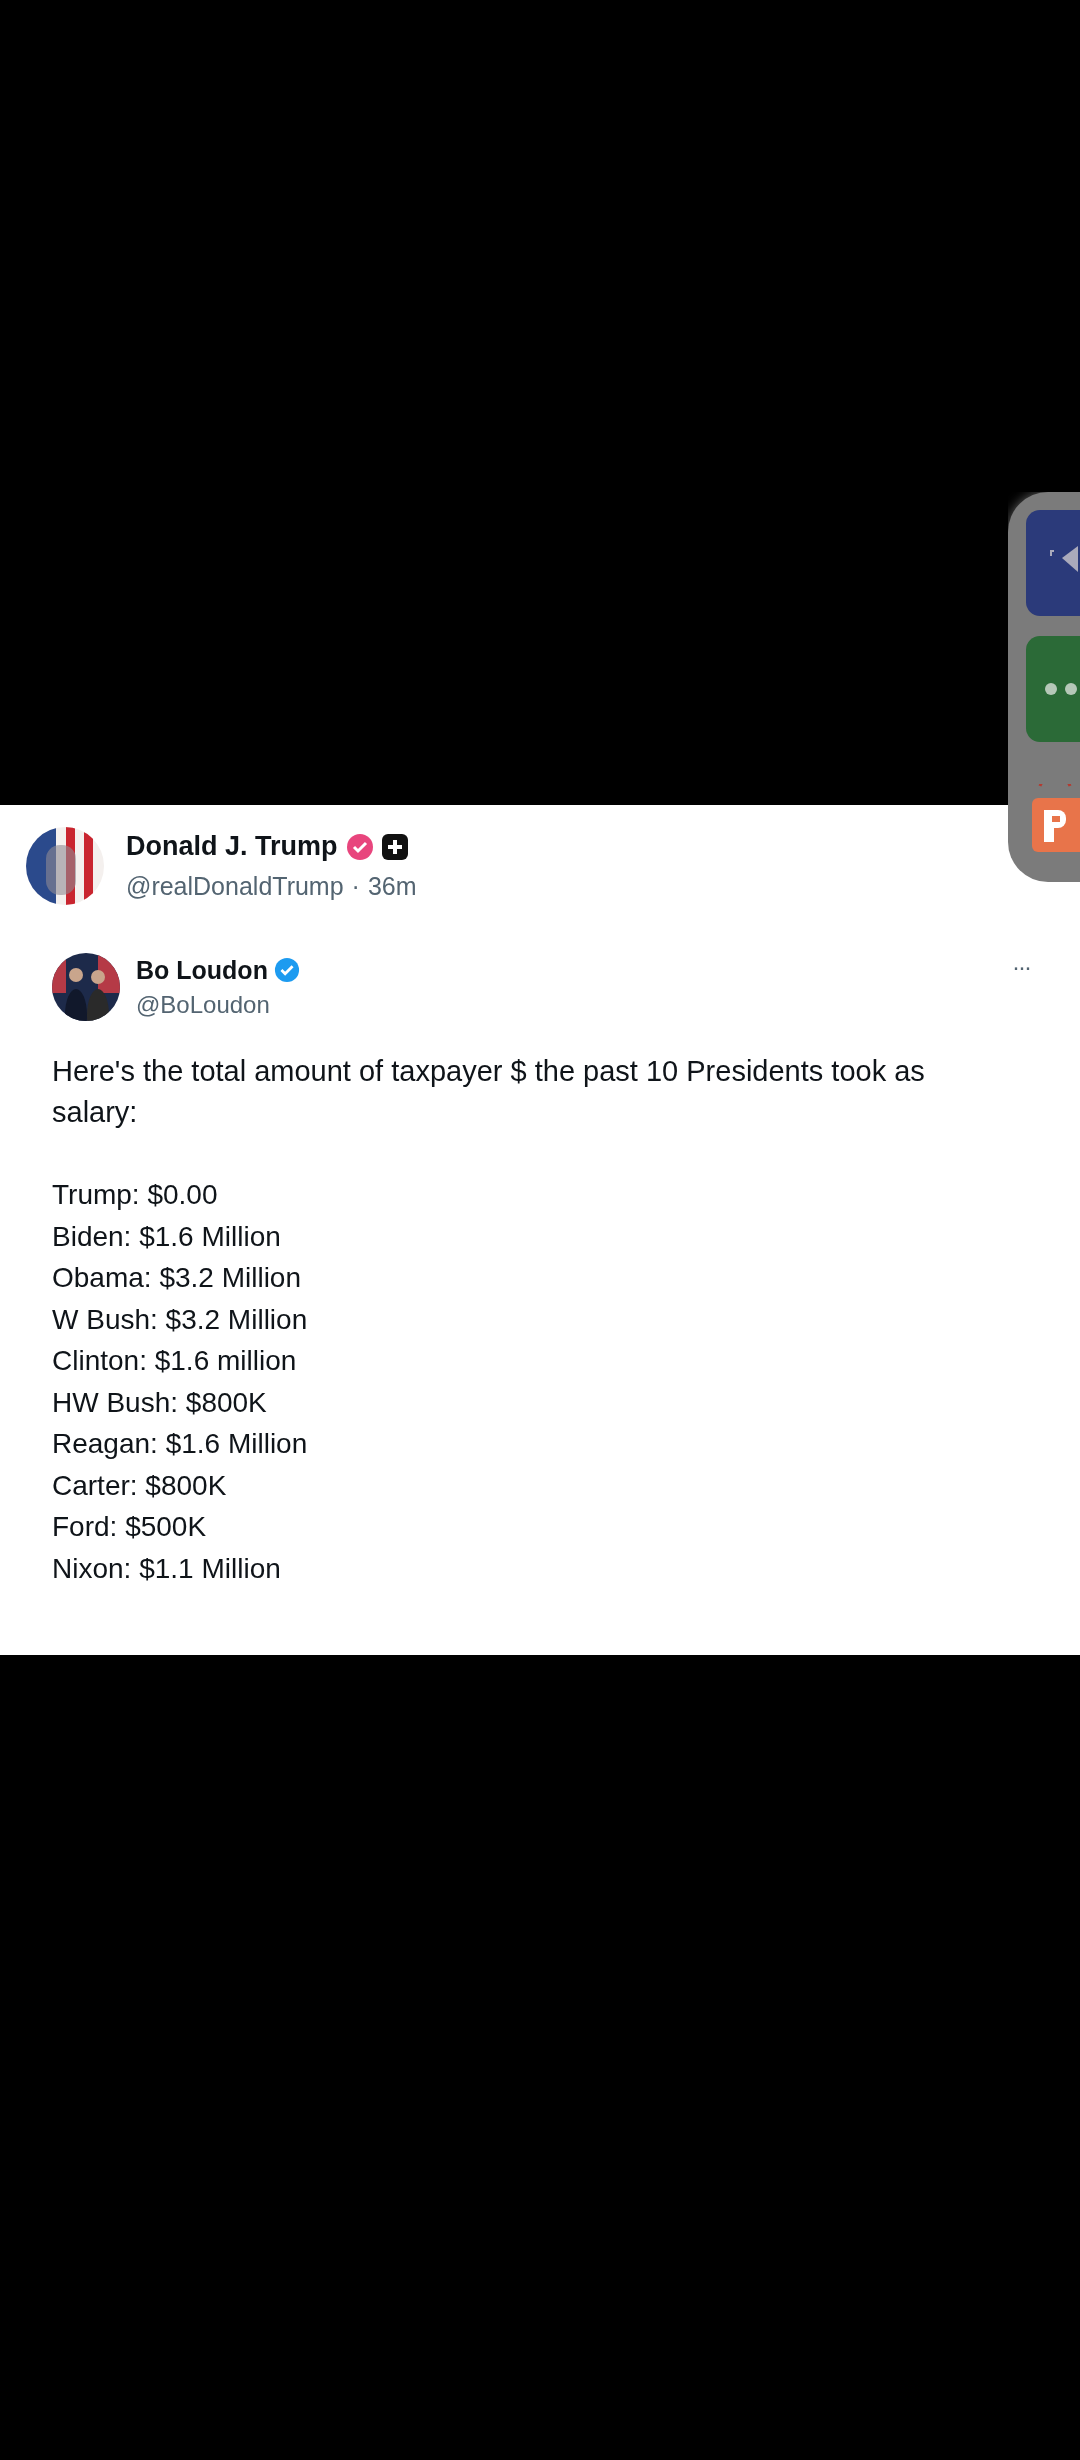 This screenshot has height=2460, width=1080. What do you see at coordinates (166, 1568) in the screenshot?
I see `salary-line: Nixon: $1.1 Million` at bounding box center [166, 1568].